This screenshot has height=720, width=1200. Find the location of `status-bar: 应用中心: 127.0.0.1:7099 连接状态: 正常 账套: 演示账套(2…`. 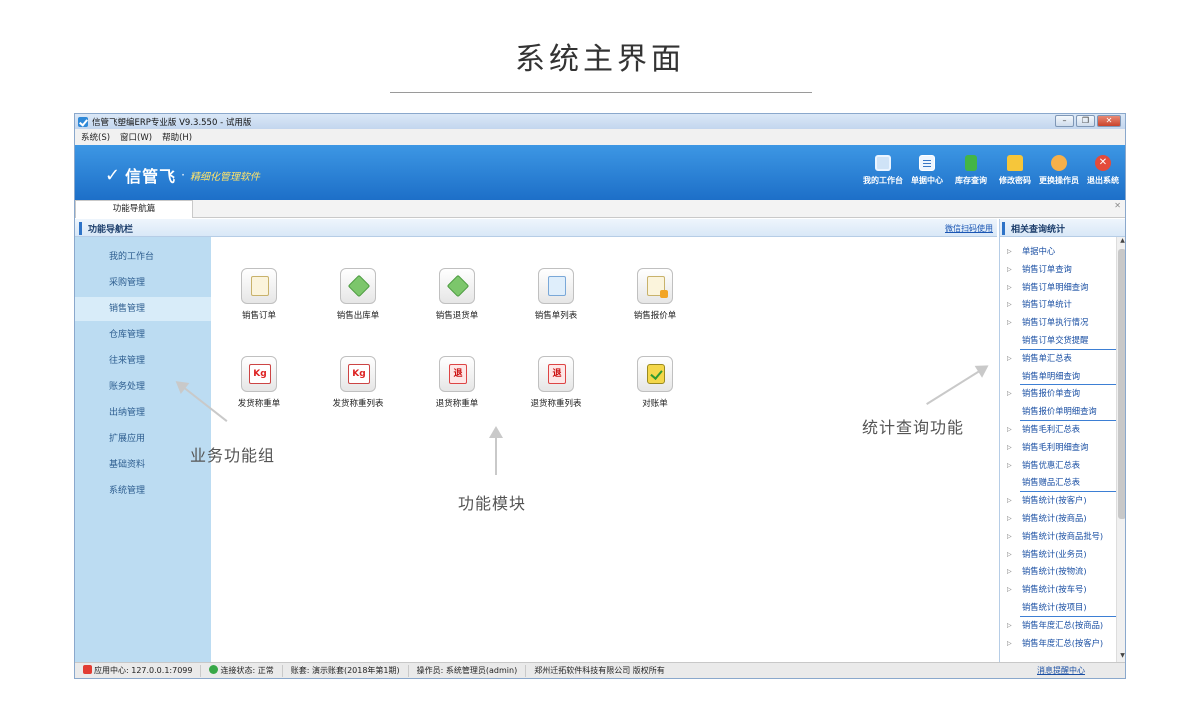

status-bar: 应用中心: 127.0.0.1:7099 连接状态: 正常 账套: 演示账套(2… is located at coordinates (600, 670).